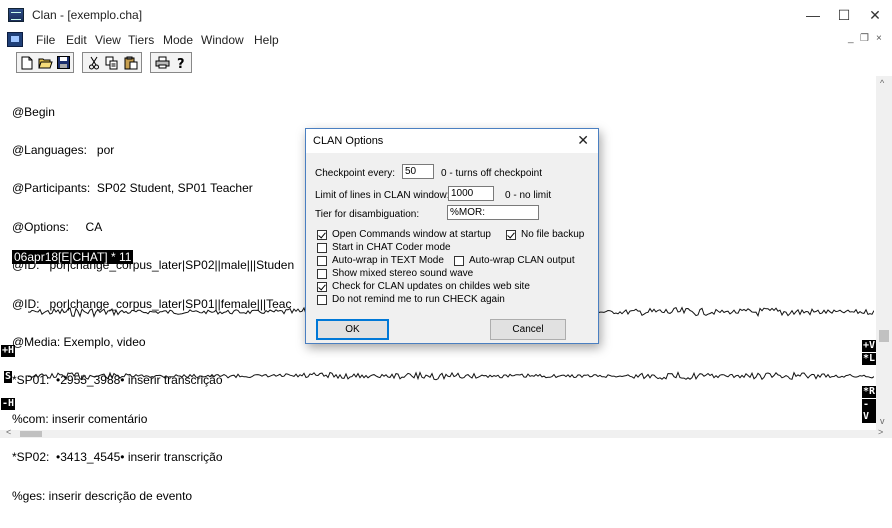 This screenshot has width=892, height=528. I want to click on stereo-sound-wave-checkbox: Show mixed stereo sound wave, so click(395, 273).